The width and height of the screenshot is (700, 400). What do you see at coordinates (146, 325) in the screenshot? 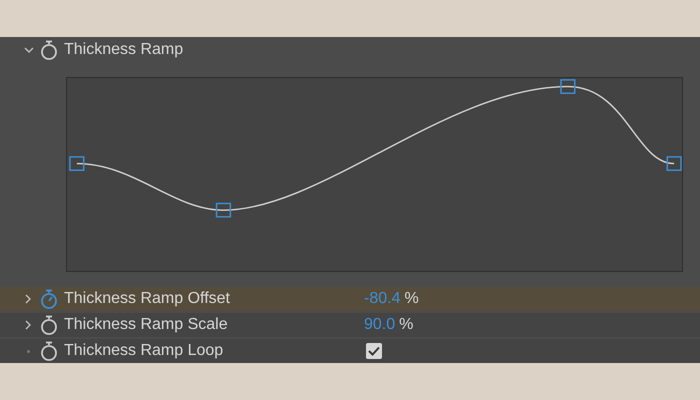
I see `property-label: Thickness Ramp Scale` at bounding box center [146, 325].